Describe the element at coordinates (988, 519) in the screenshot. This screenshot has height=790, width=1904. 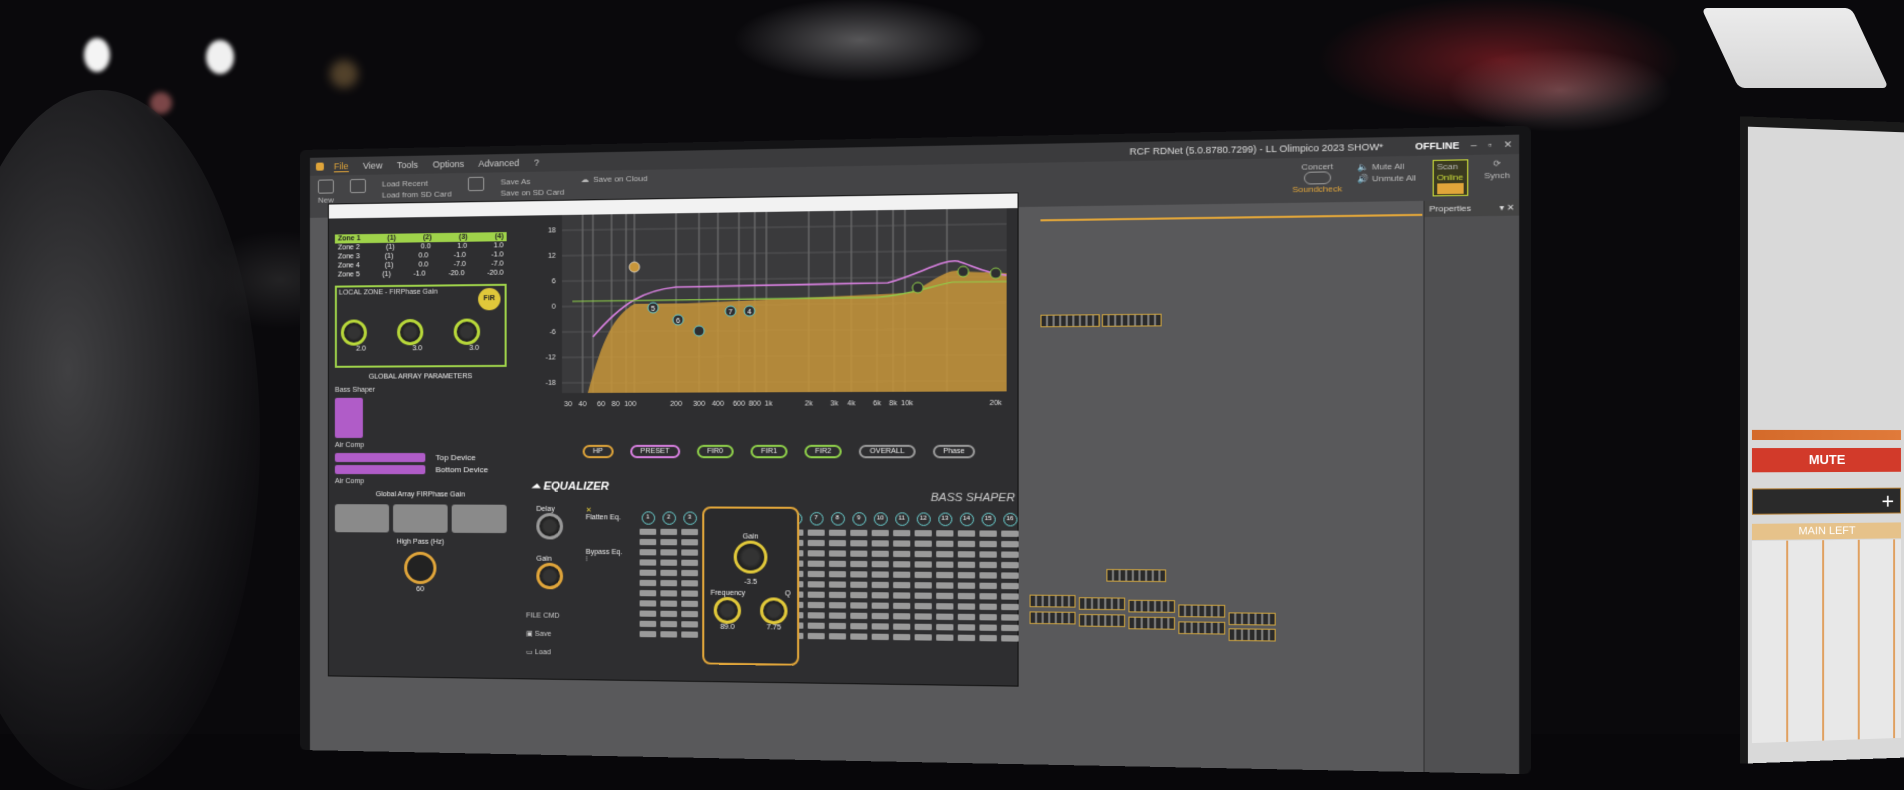
I see `band-number: 15` at that location.